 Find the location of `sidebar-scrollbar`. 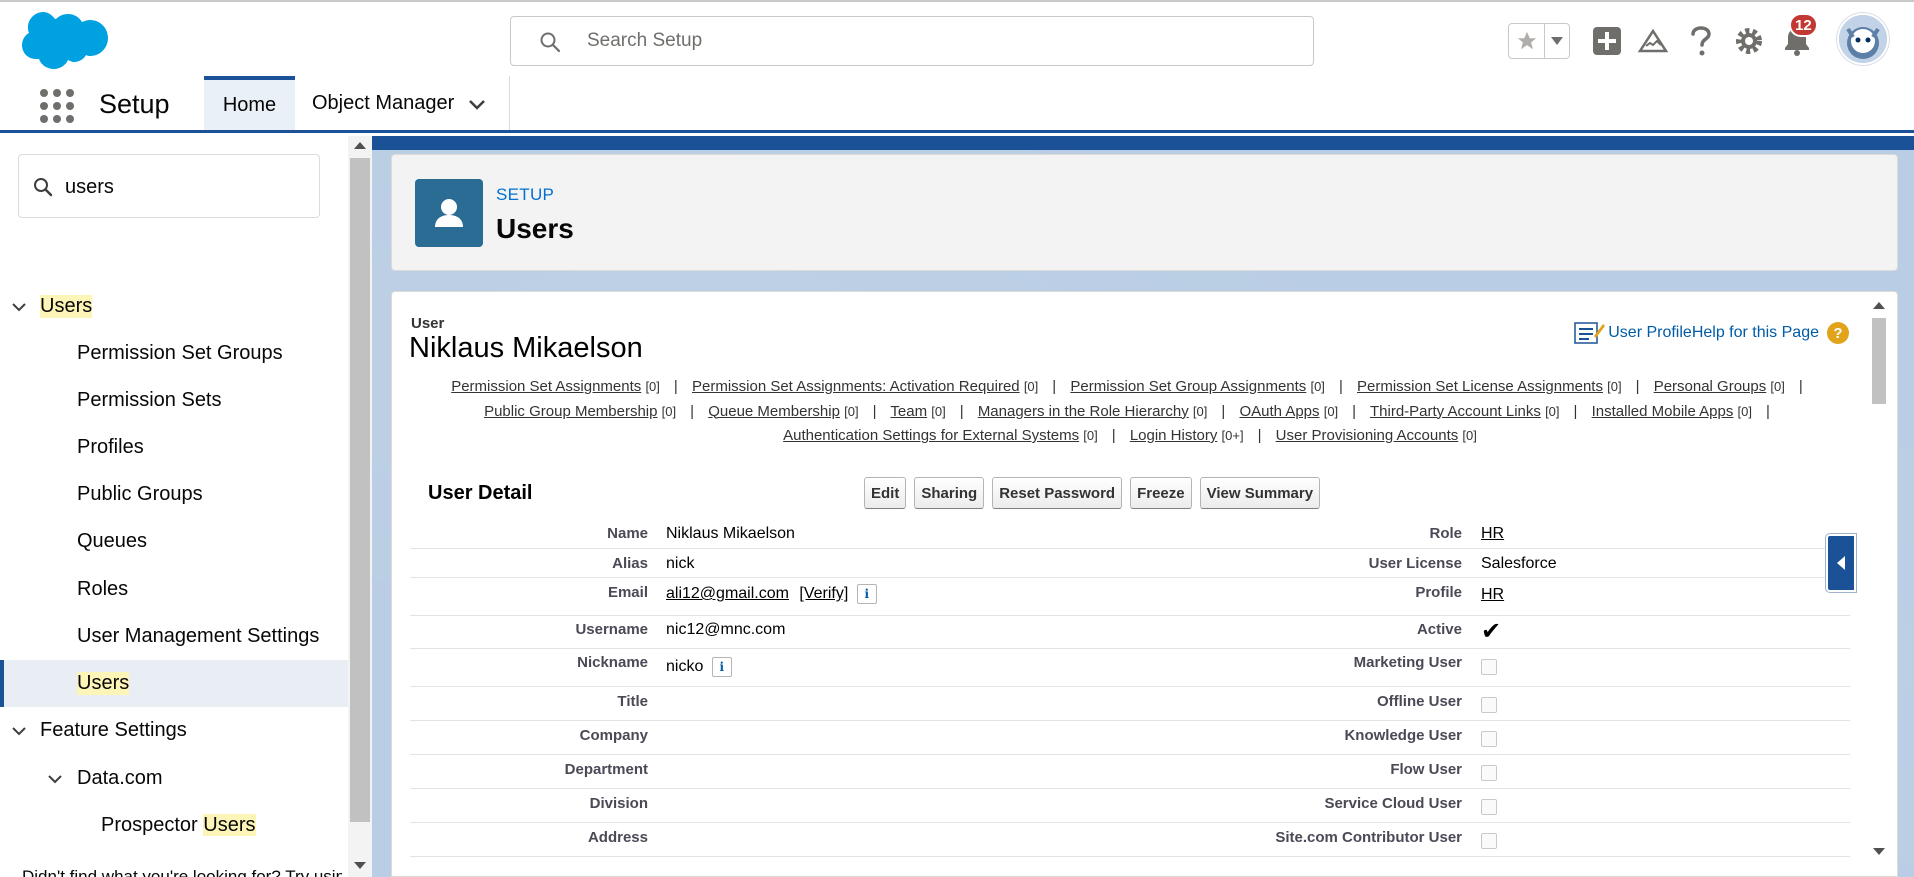

sidebar-scrollbar is located at coordinates (360, 506).